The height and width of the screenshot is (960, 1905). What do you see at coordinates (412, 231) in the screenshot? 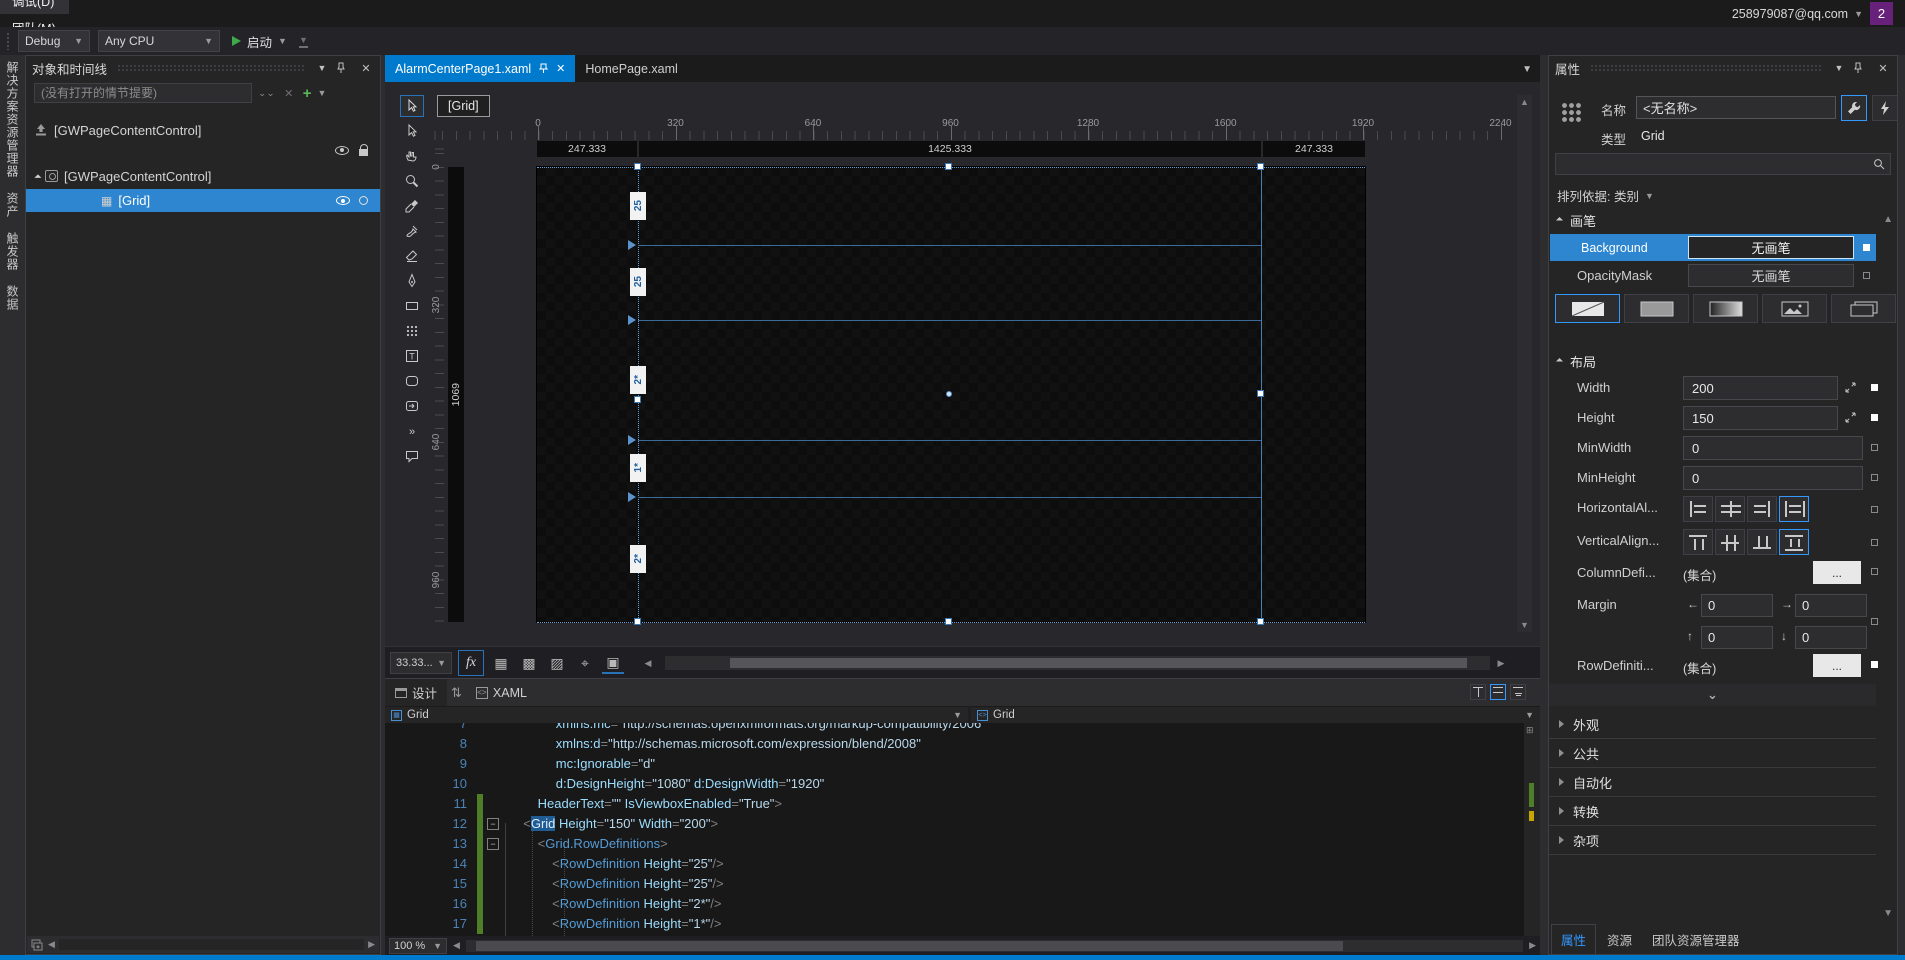
I see `paint-tool-icon` at bounding box center [412, 231].